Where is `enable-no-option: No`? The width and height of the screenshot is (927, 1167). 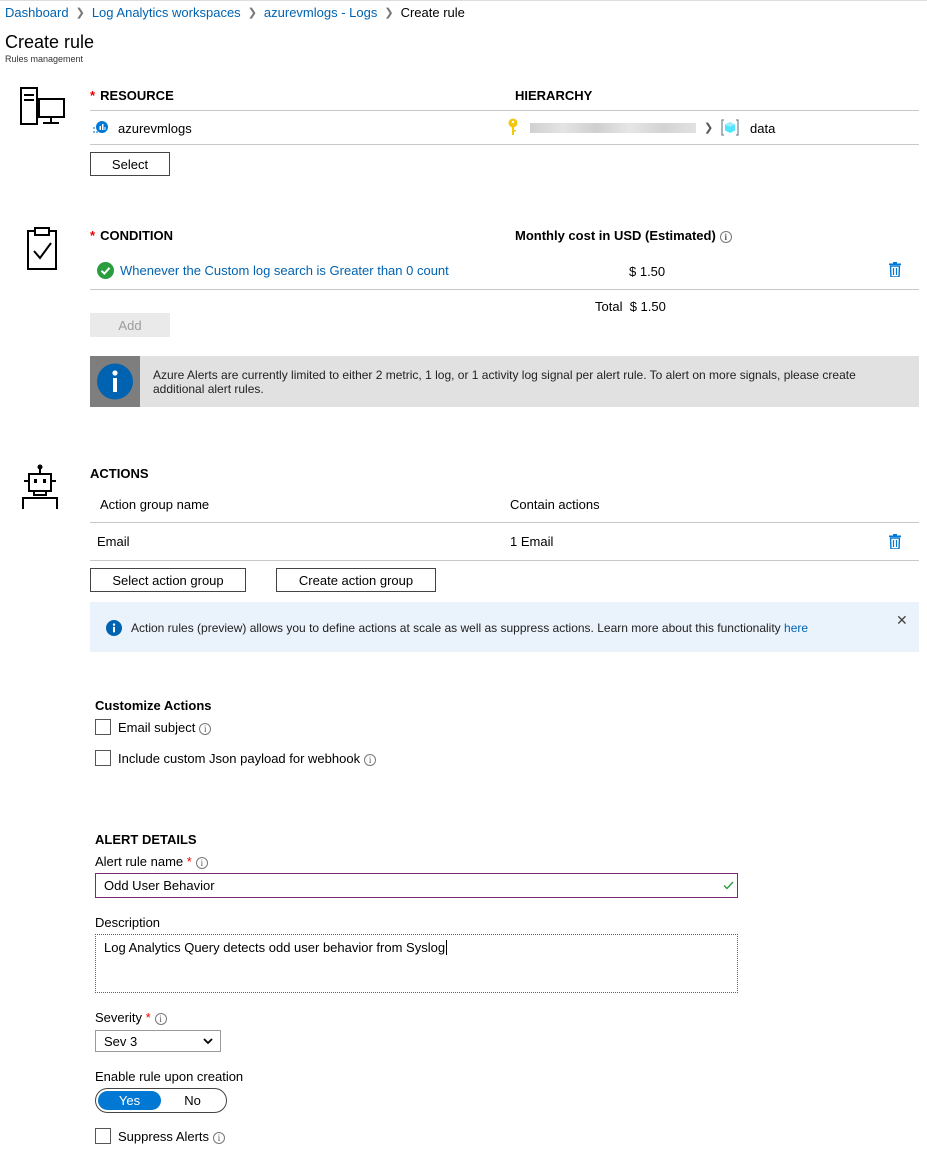
enable-no-option: No is located at coordinates (192, 1100).